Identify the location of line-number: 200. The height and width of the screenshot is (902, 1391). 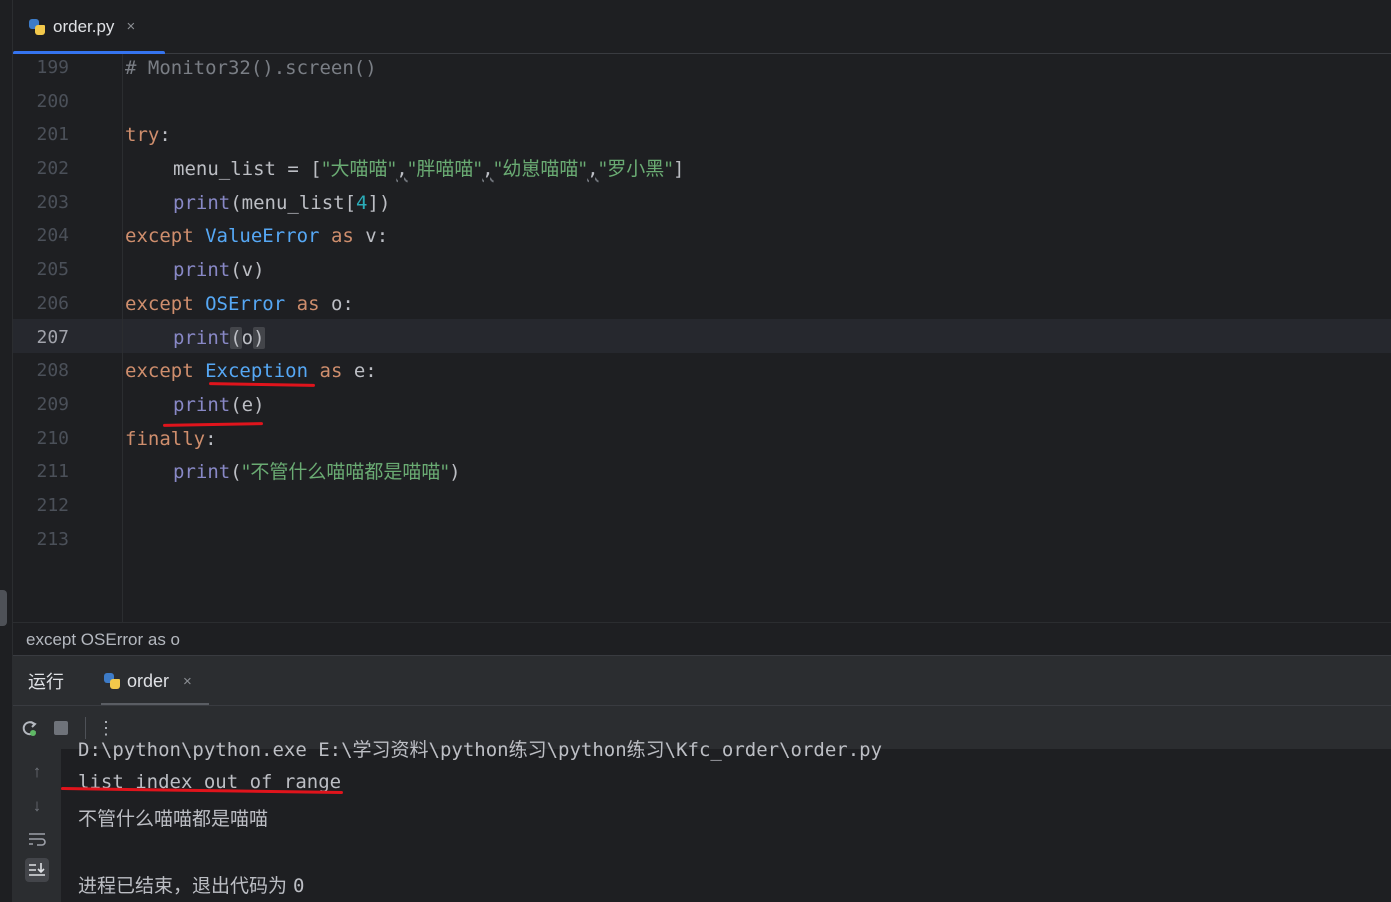
(52, 101).